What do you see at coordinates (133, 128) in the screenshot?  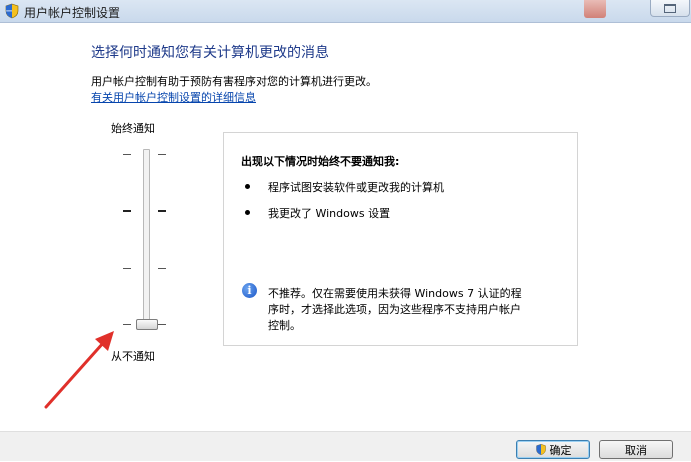 I see `slider-top-label: 始终通知` at bounding box center [133, 128].